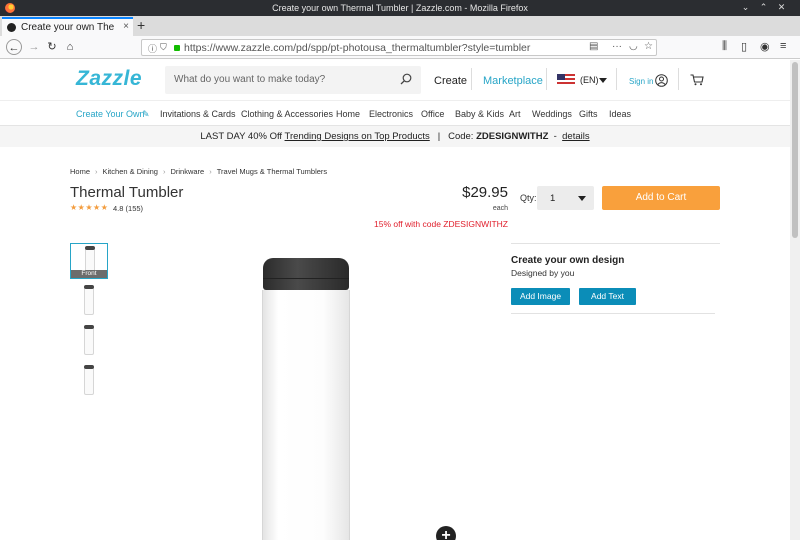  I want to click on thumbnail-label: Front, so click(89, 274).